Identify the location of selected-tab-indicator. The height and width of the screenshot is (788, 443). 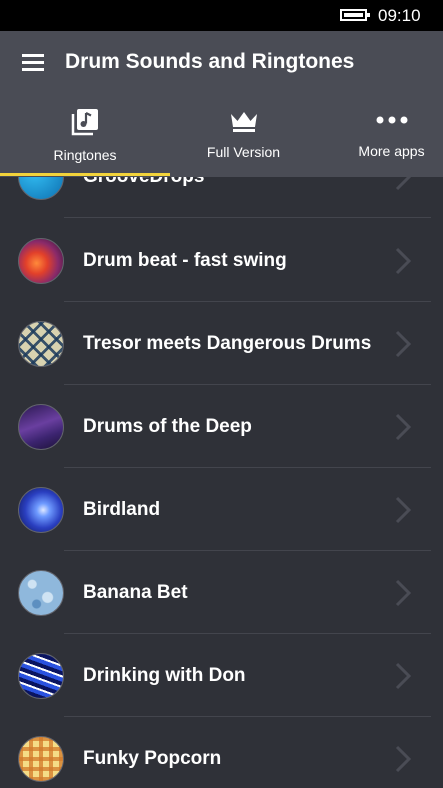
(85, 174).